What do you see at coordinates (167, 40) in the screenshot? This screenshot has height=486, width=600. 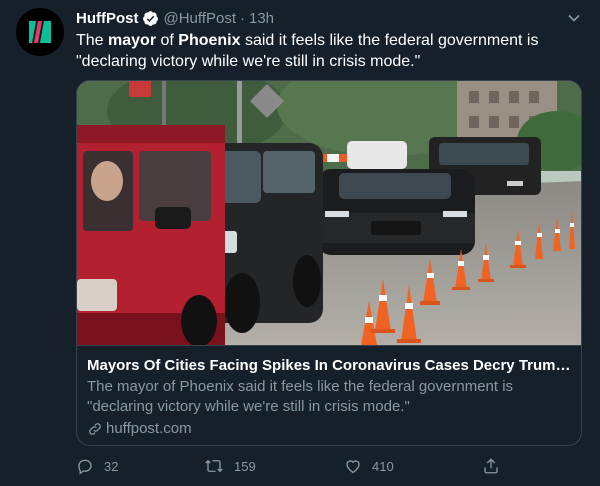 I see `tweet-text-segment: of` at bounding box center [167, 40].